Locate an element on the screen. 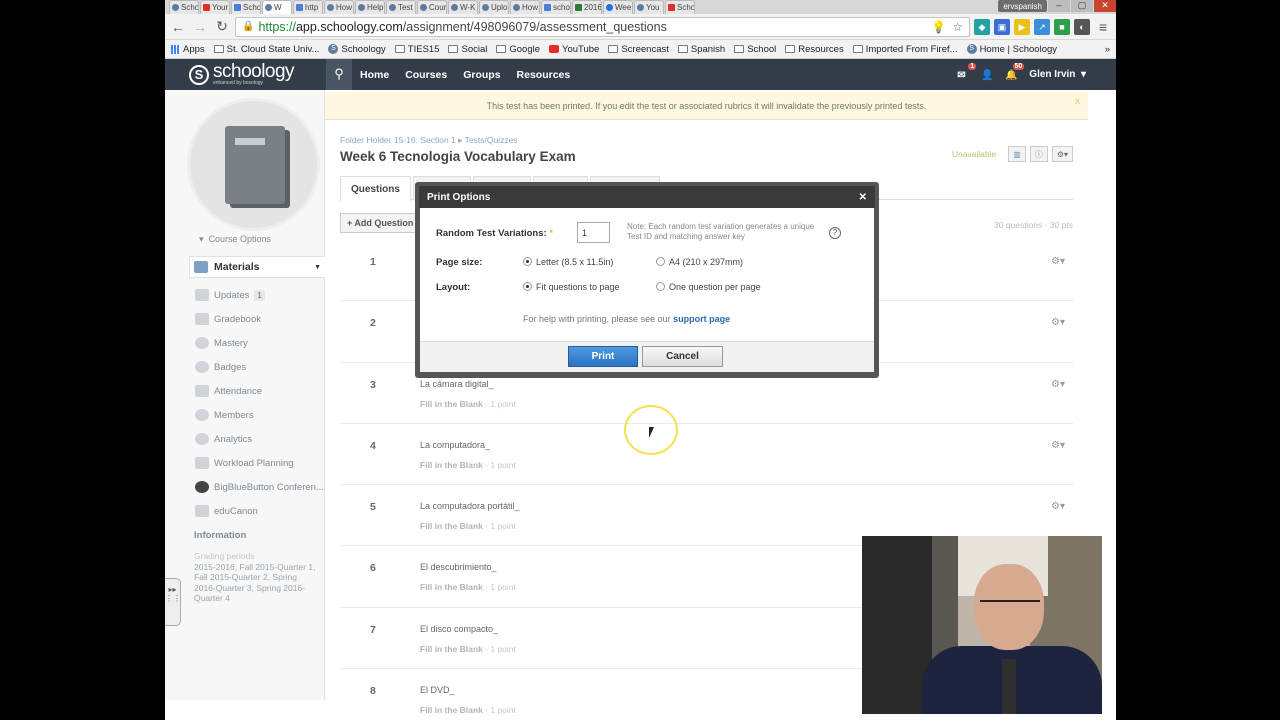  extension-icon: ◆ is located at coordinates (982, 26).